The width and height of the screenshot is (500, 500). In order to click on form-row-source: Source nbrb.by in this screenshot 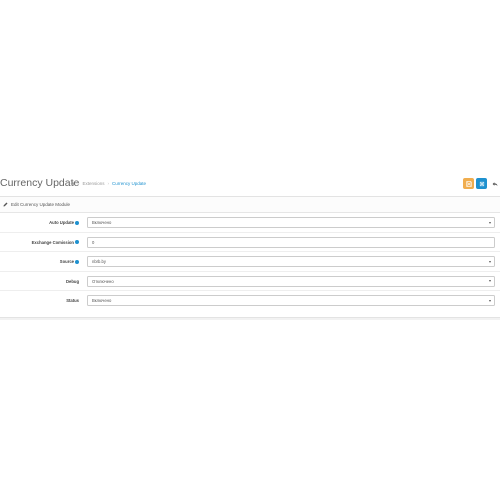, I will do `click(250, 262)`.